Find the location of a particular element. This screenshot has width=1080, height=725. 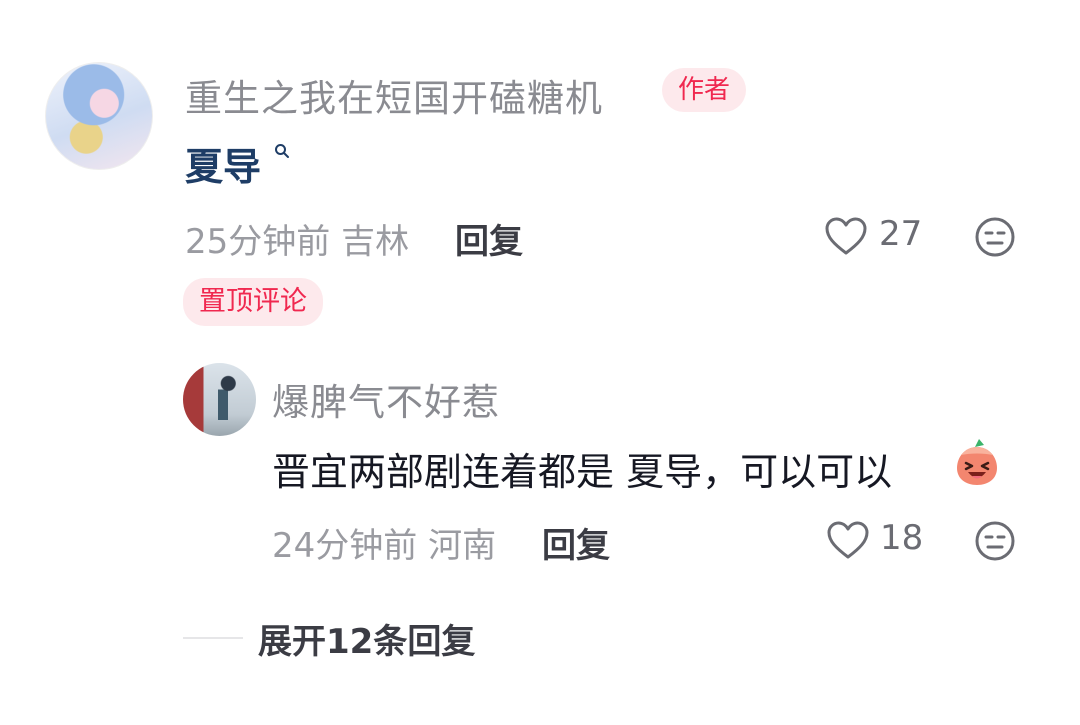

pinned-badge: 置顶评论 is located at coordinates (253, 302).